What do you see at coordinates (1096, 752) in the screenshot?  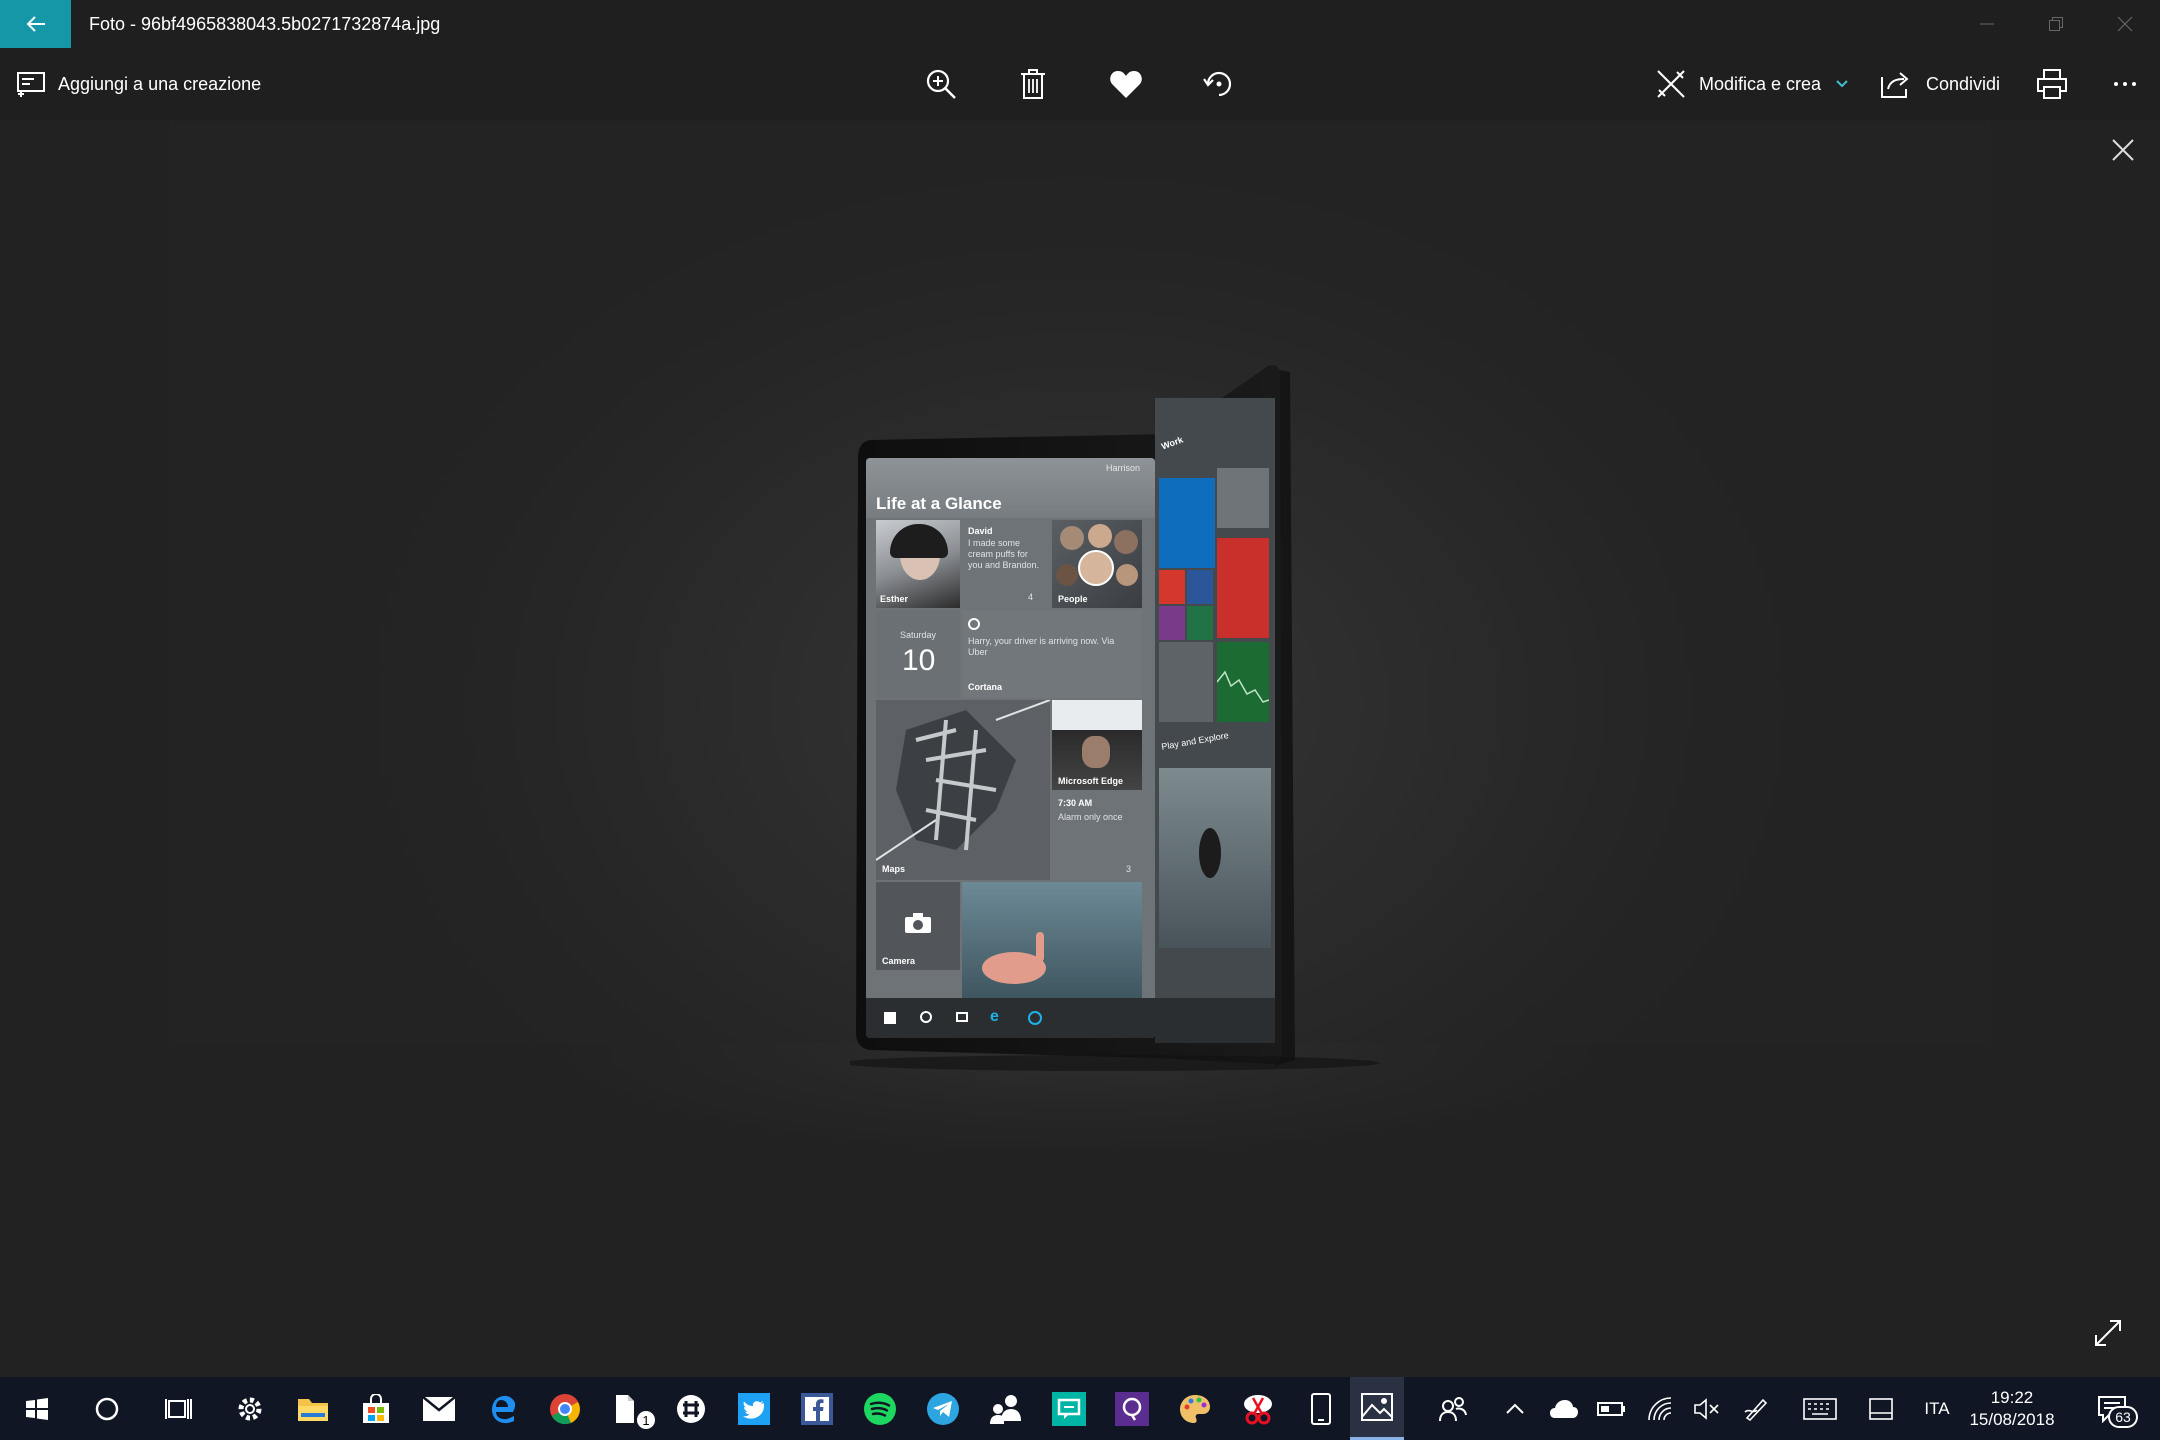 I see `tile-edge-face` at bounding box center [1096, 752].